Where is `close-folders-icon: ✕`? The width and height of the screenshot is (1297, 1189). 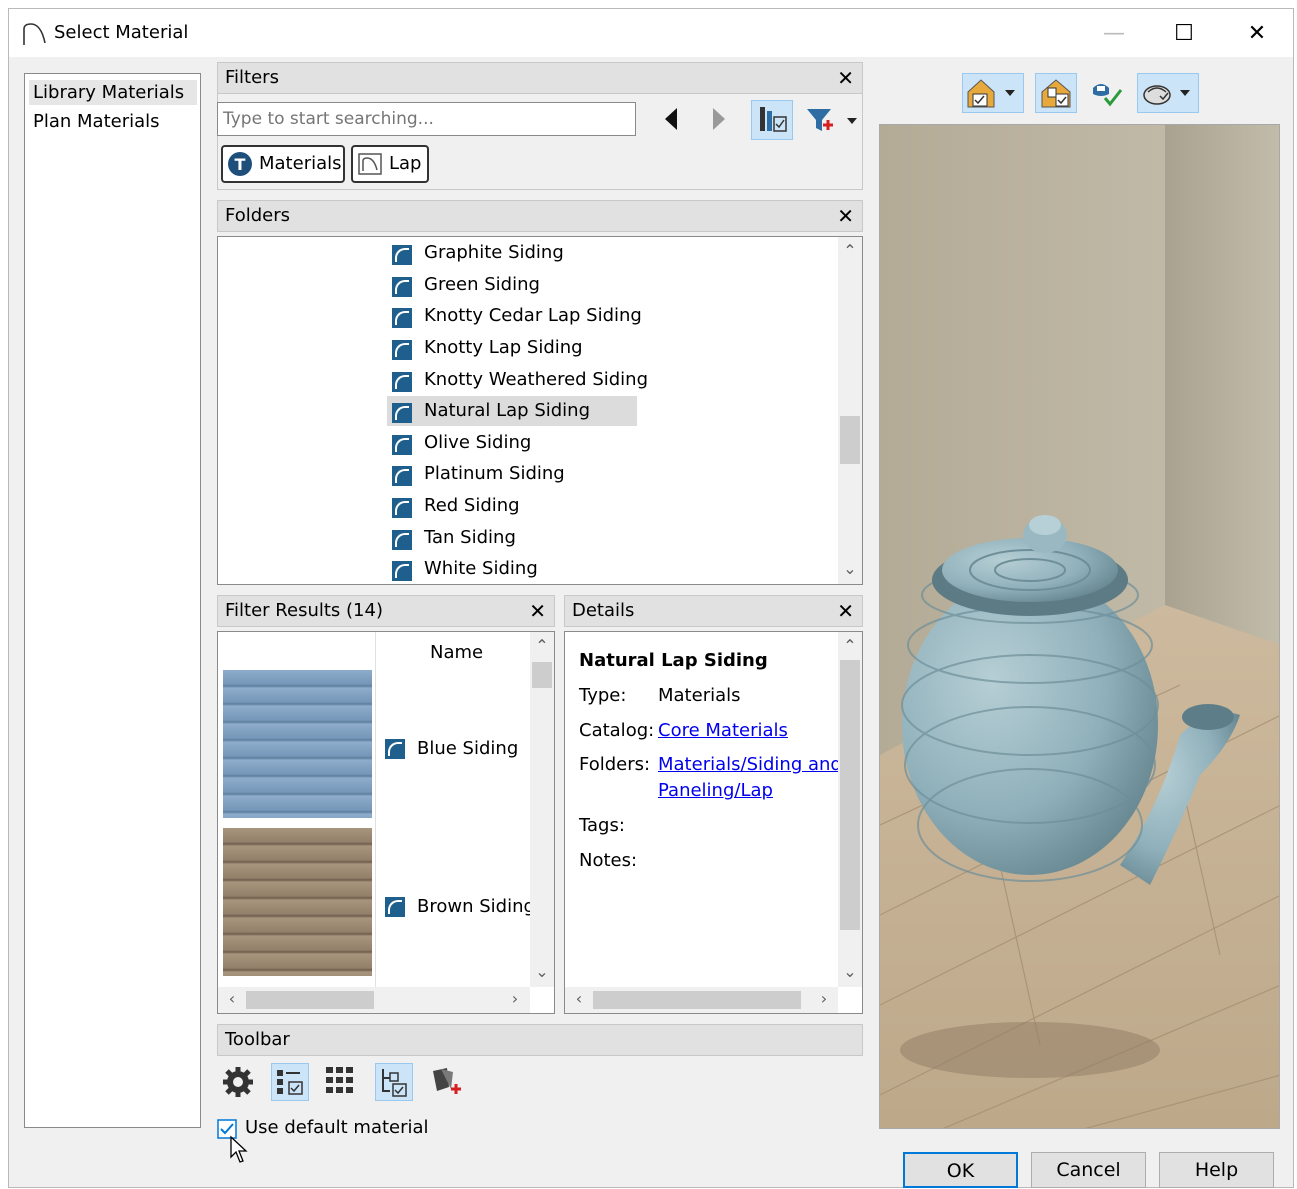 close-folders-icon: ✕ is located at coordinates (845, 216).